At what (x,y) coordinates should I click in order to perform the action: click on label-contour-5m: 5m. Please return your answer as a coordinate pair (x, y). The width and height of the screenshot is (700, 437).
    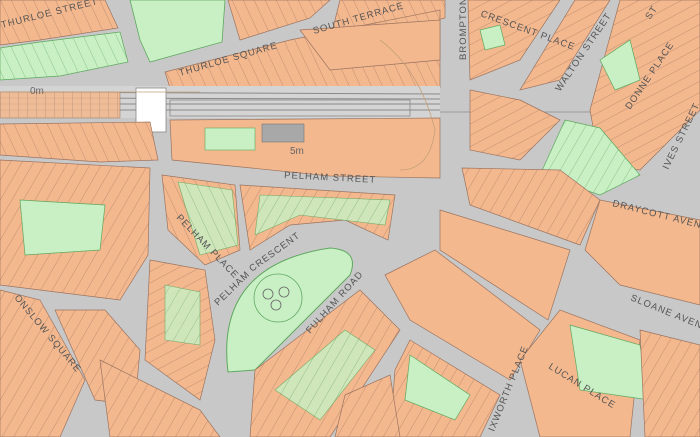
    Looking at the image, I should click on (297, 151).